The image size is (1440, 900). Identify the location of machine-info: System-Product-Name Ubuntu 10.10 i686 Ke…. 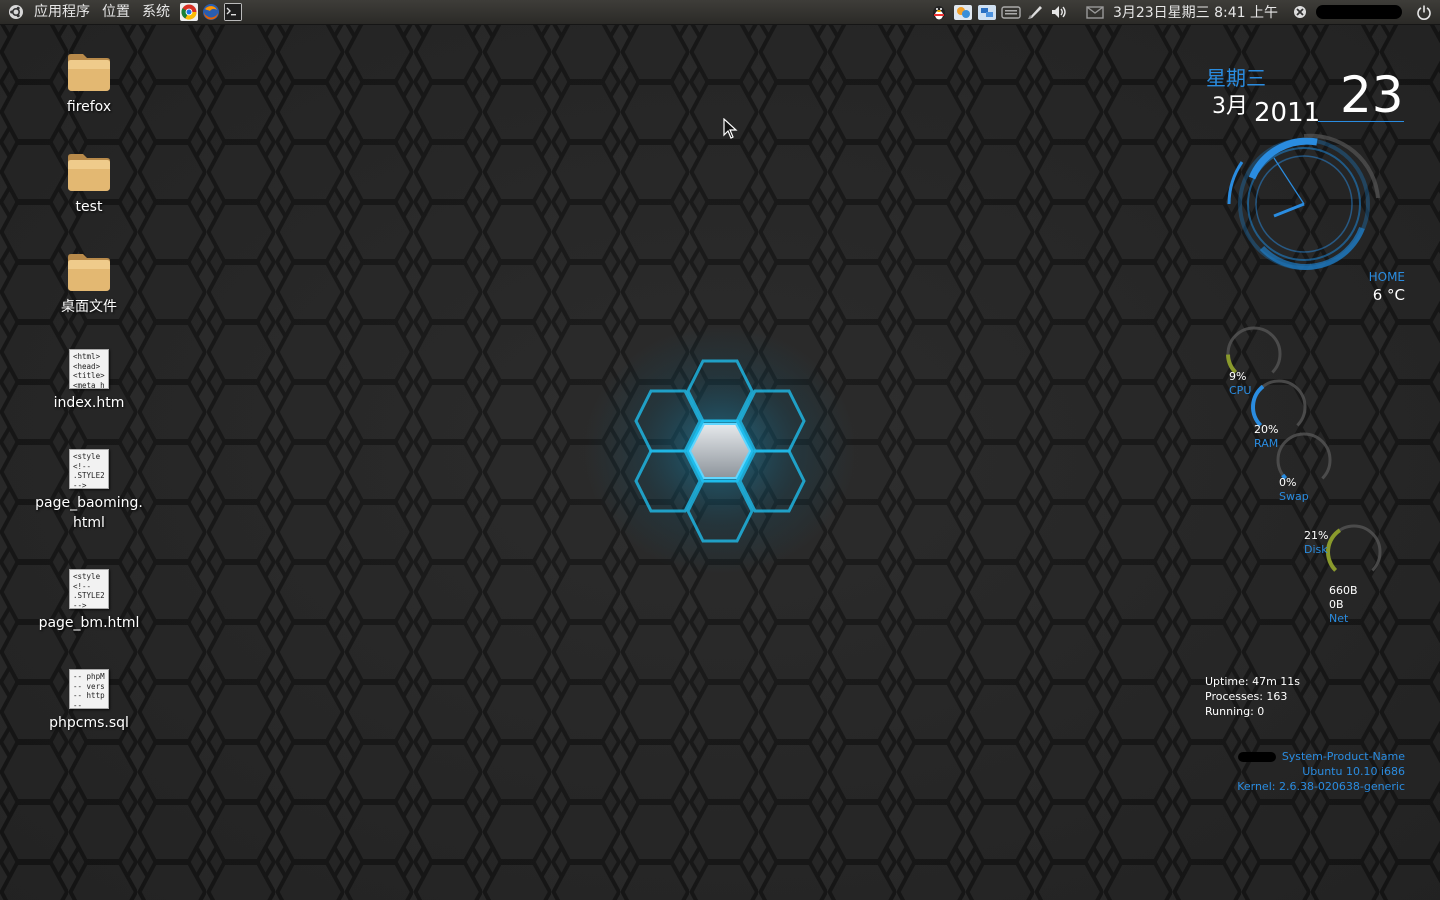
(1321, 771).